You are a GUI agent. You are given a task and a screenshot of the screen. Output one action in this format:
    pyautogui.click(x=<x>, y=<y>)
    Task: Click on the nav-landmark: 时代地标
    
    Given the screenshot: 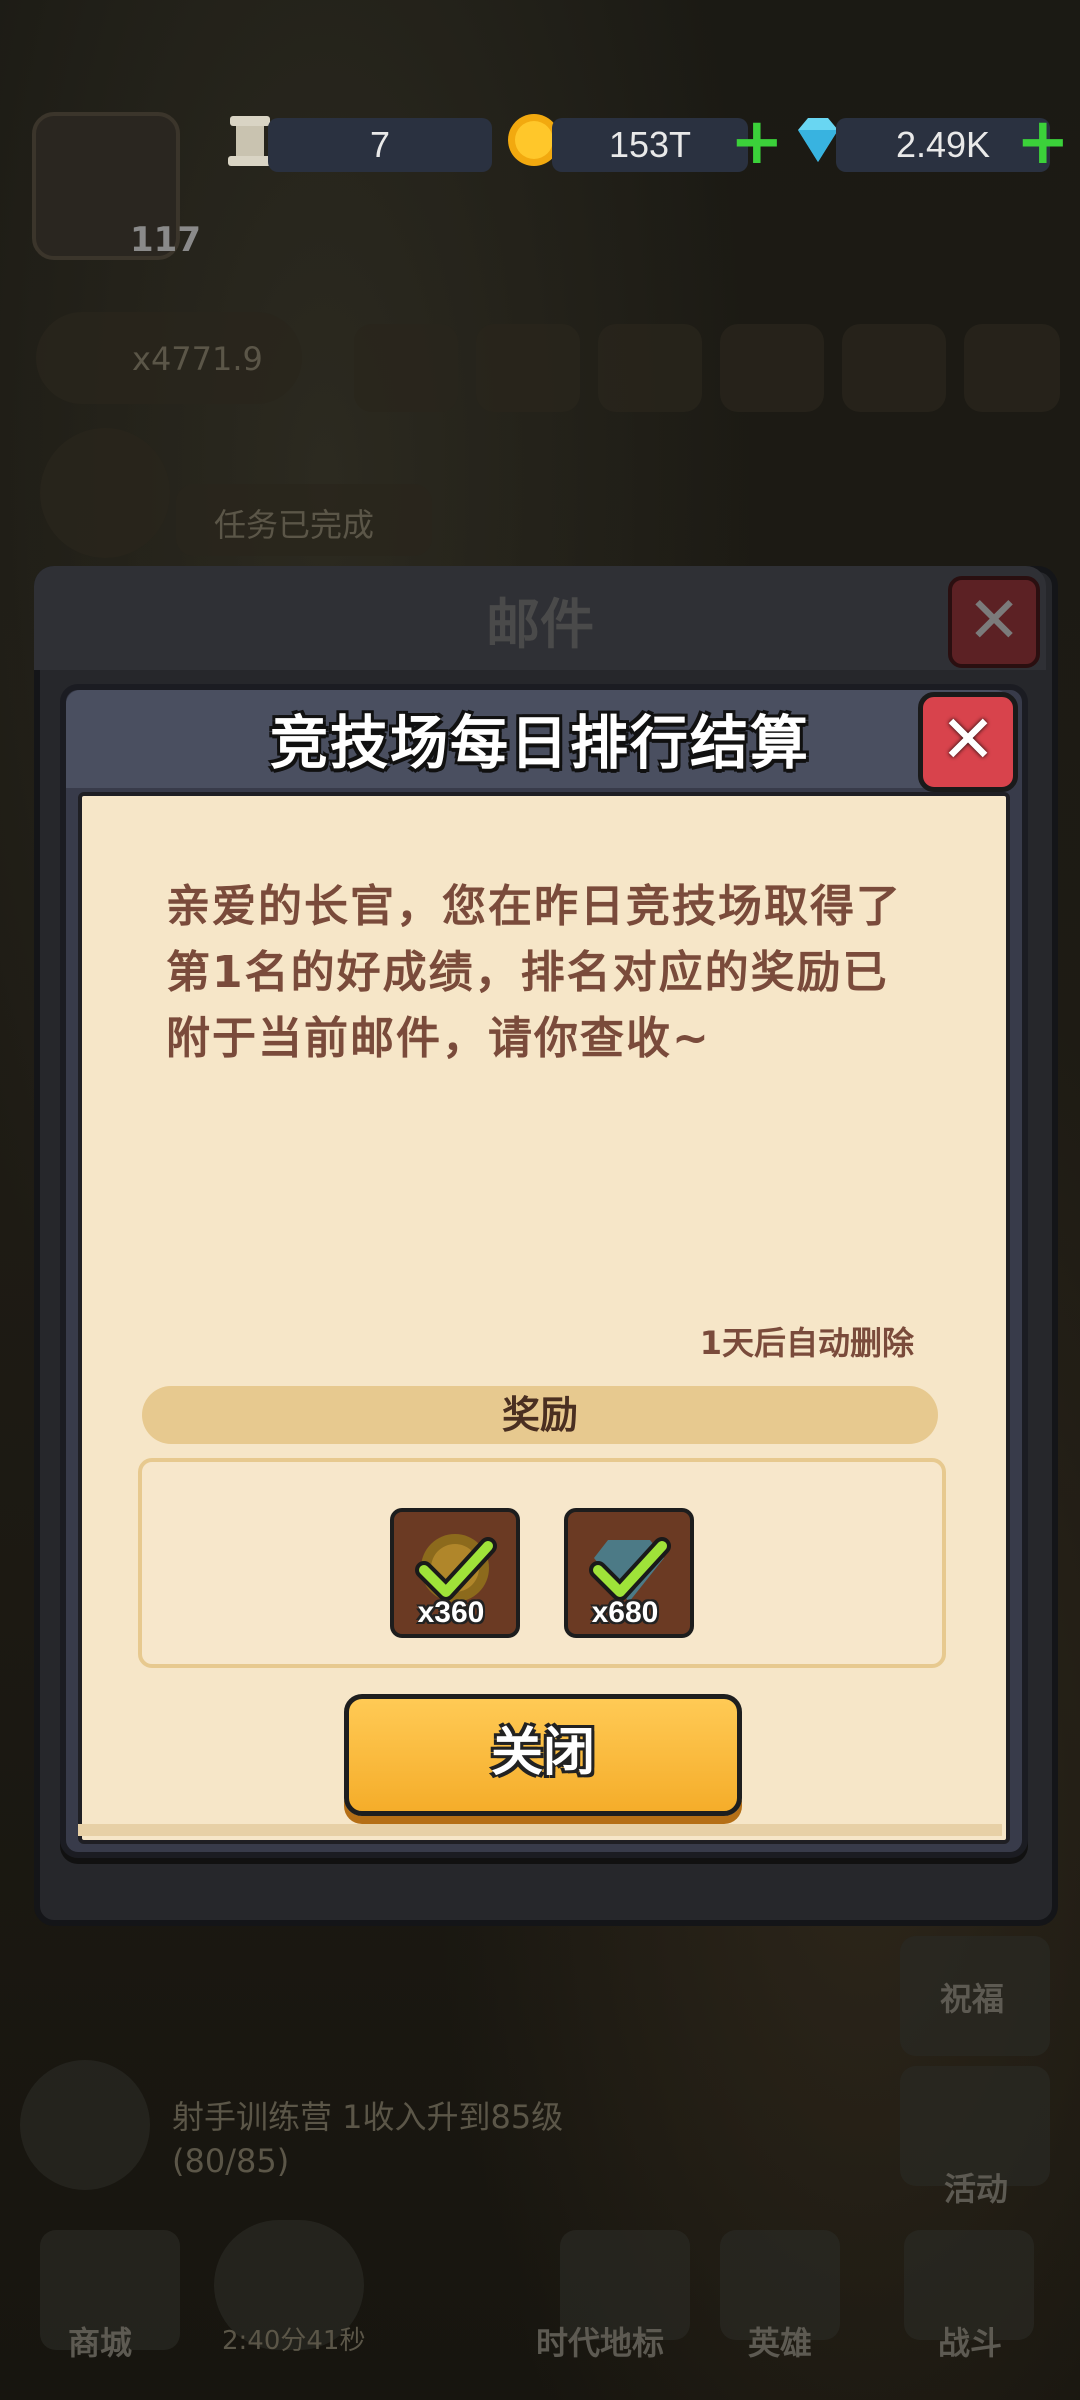 What is the action you would take?
    pyautogui.click(x=600, y=2341)
    